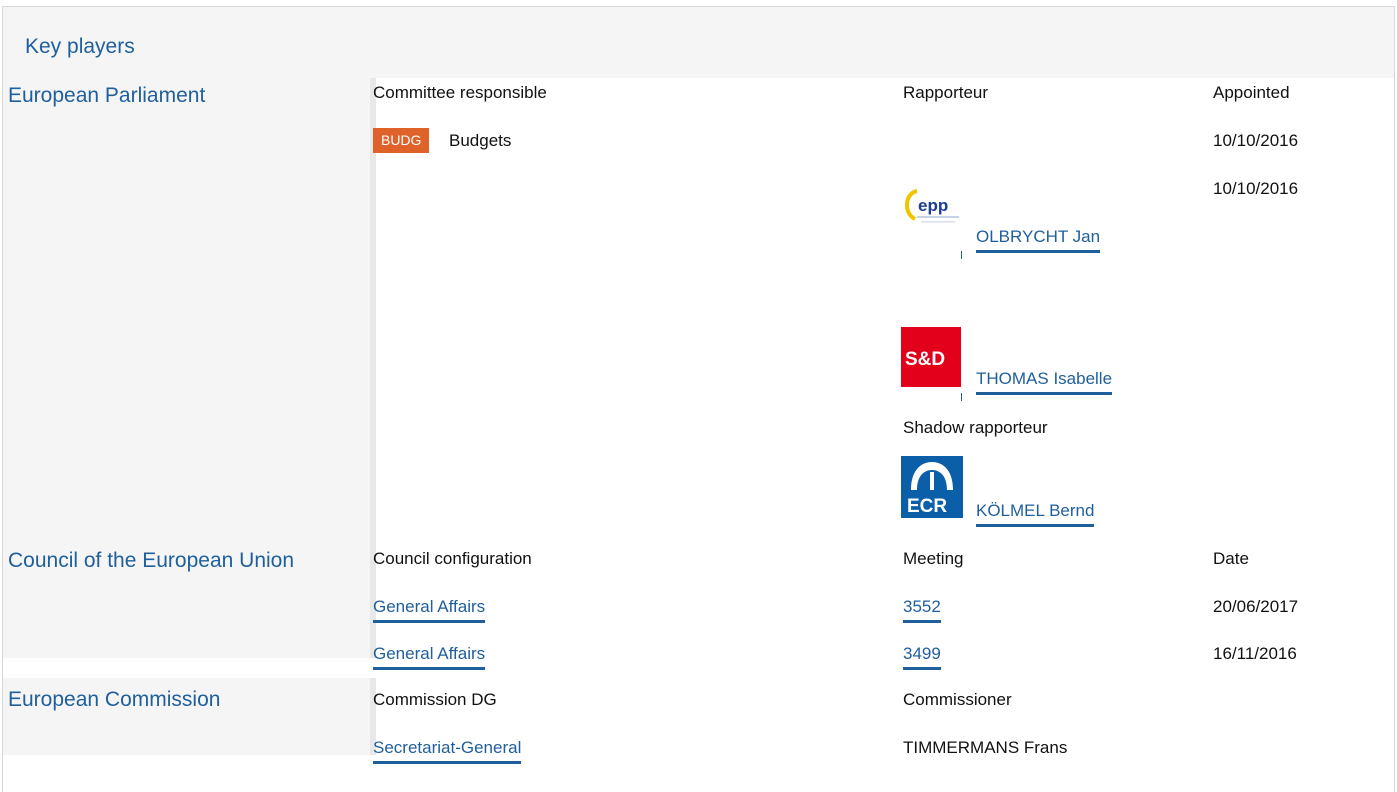  I want to click on meeting-date-2: 16/11/2016, so click(1255, 653).